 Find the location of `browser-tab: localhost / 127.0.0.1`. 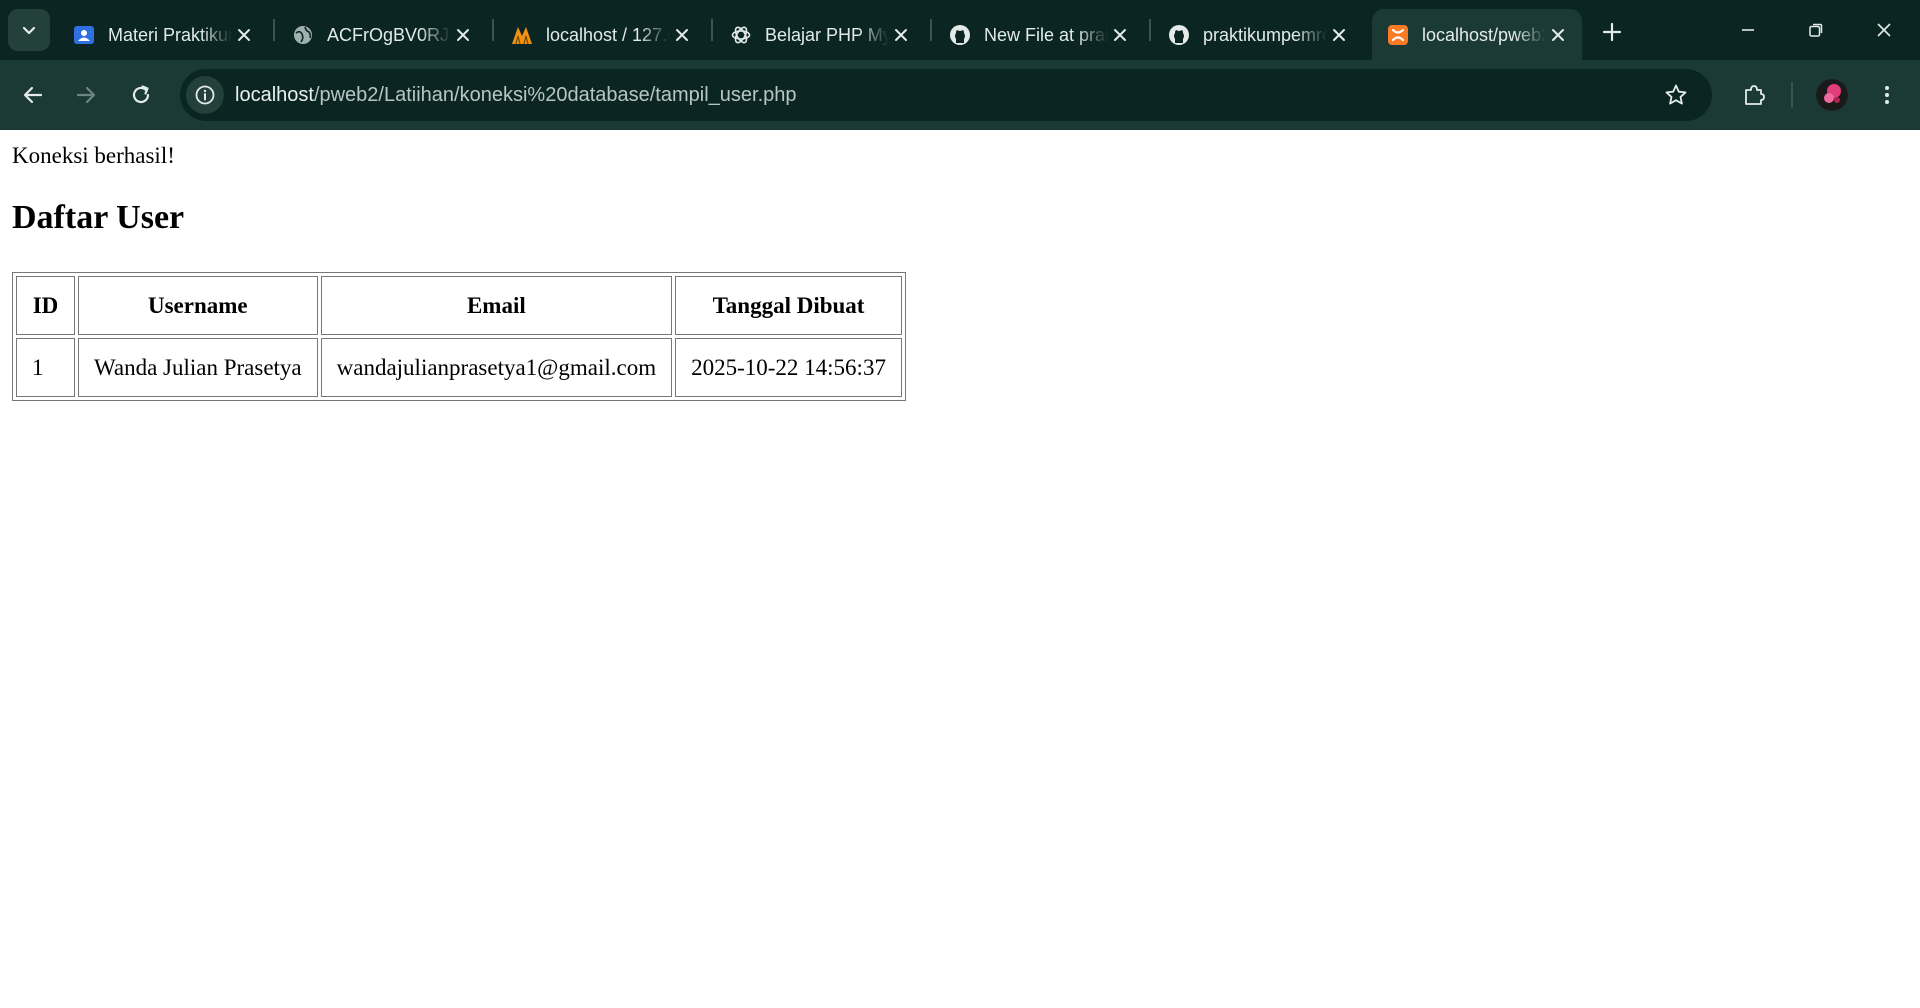

browser-tab: localhost / 127.0.0.1 is located at coordinates (601, 34).